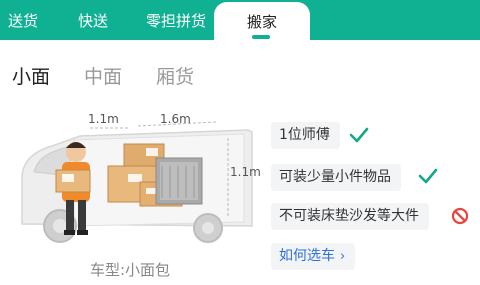 The width and height of the screenshot is (480, 285). What do you see at coordinates (175, 119) in the screenshot?
I see `cargo-dimension-length: 1.6m` at bounding box center [175, 119].